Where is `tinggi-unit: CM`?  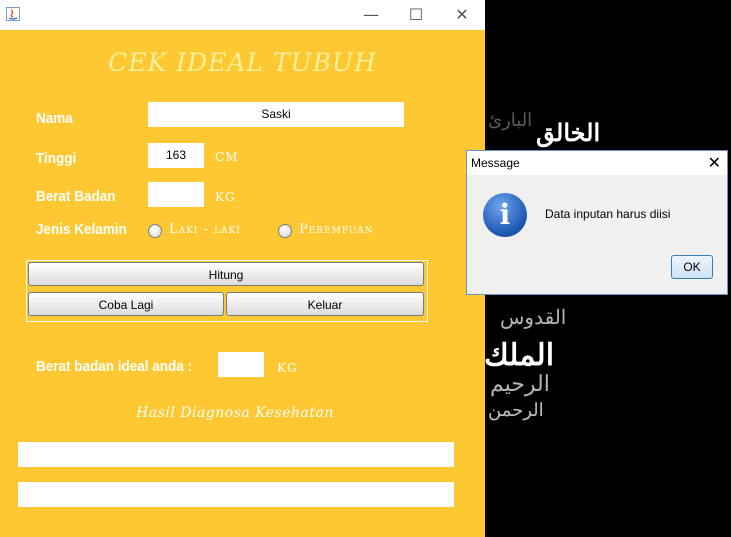
tinggi-unit: CM is located at coordinates (227, 157).